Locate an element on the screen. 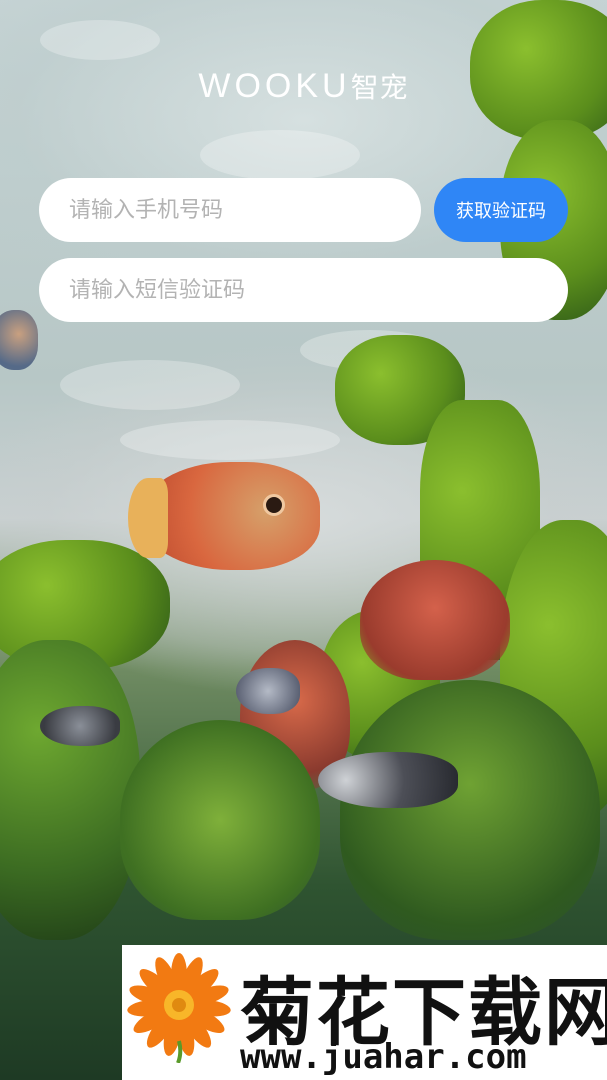 This screenshot has width=607, height=1080. app-logo: WOOKU智宠 is located at coordinates (303, 86).